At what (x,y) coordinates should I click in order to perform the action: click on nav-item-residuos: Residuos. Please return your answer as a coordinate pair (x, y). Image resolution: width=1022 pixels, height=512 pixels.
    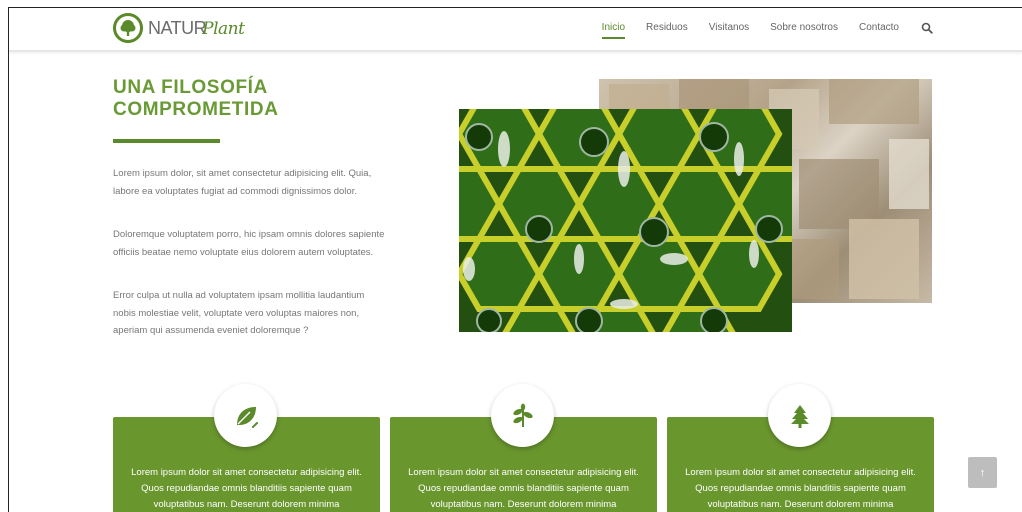
    Looking at the image, I should click on (667, 27).